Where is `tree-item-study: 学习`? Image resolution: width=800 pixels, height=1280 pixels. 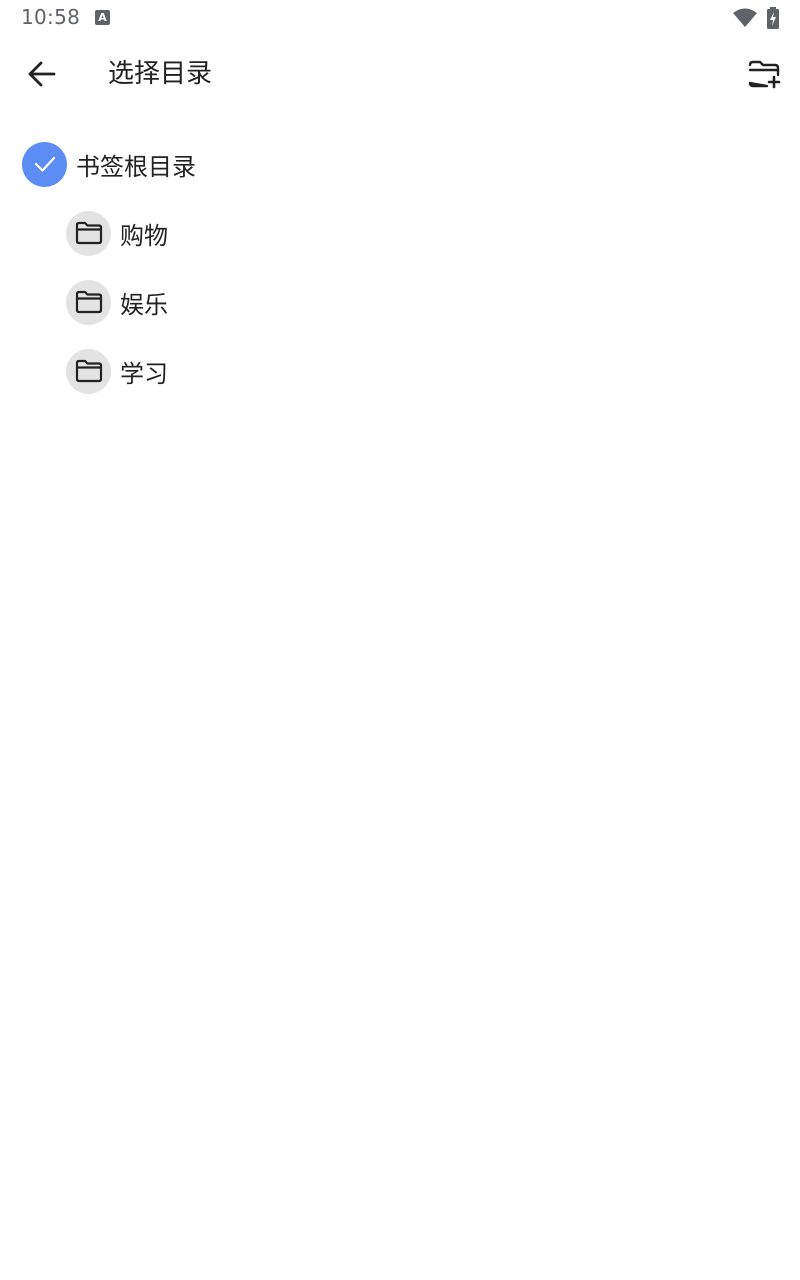
tree-item-study: 学习 is located at coordinates (117, 371).